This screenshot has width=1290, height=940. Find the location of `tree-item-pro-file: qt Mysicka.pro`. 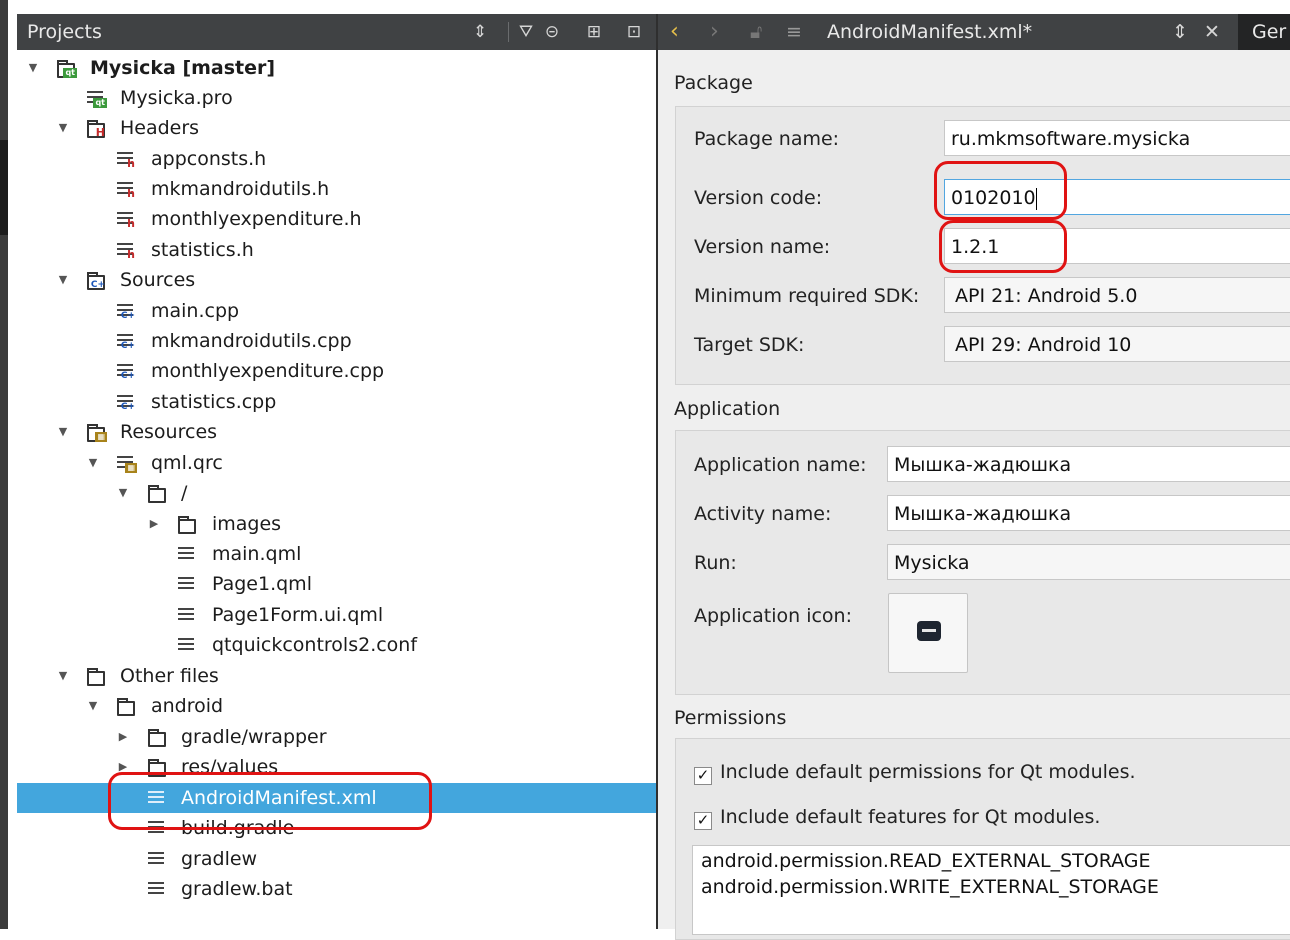

tree-item-pro-file: qt Mysicka.pro is located at coordinates (336, 98).